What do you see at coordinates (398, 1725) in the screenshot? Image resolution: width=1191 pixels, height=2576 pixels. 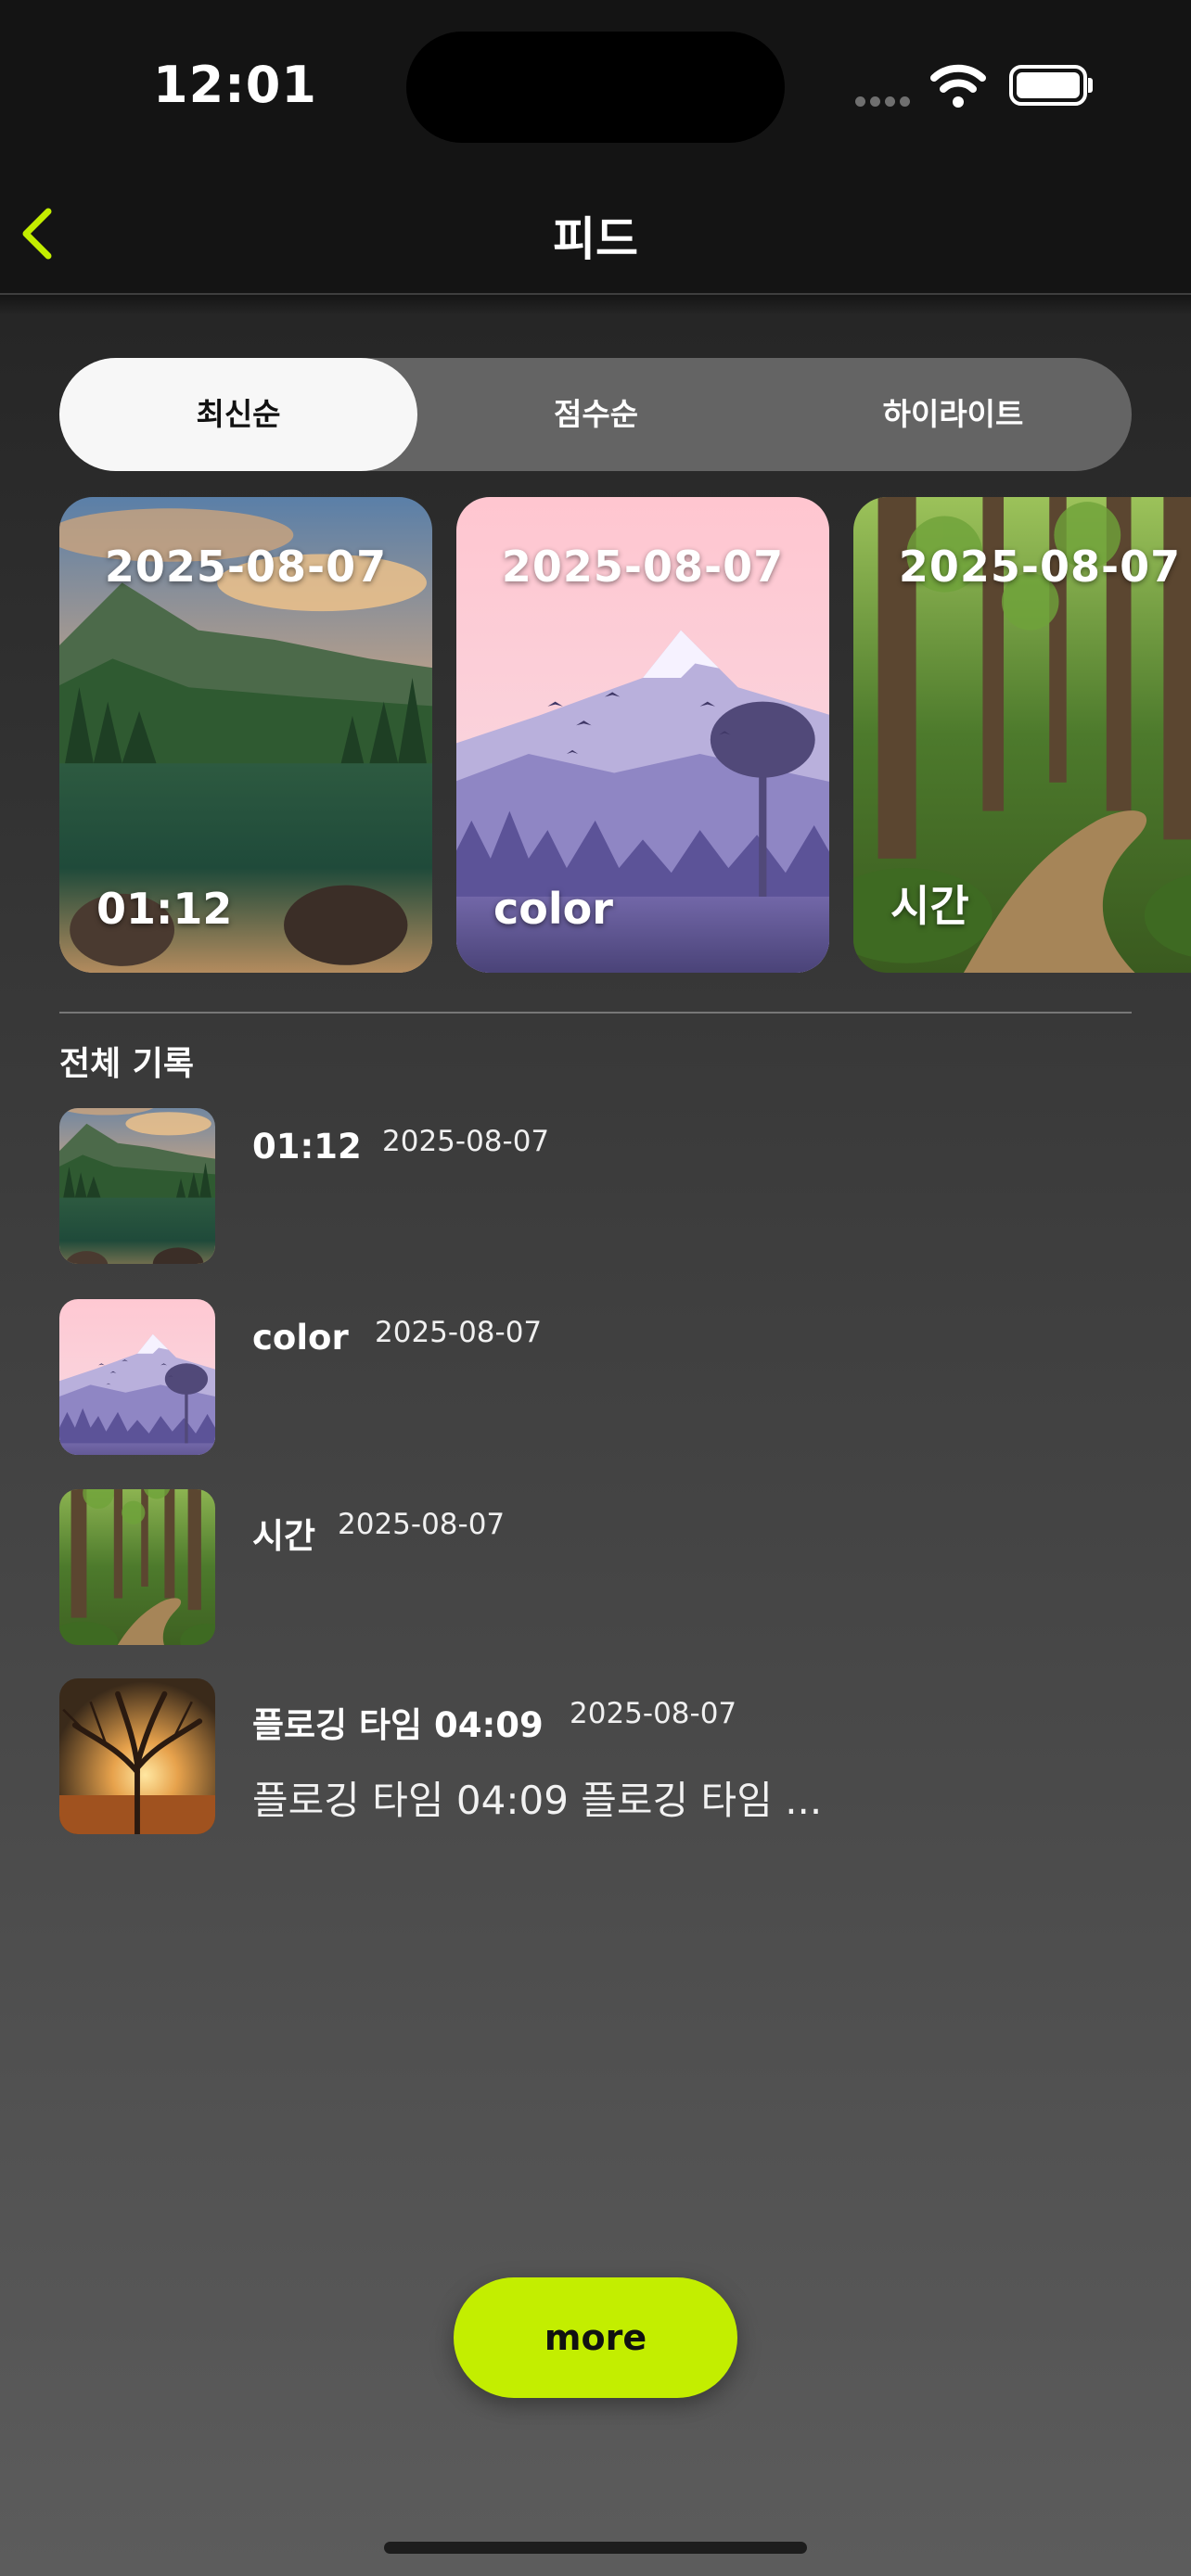 I see `record-title: 플로깅 타임 04:09` at bounding box center [398, 1725].